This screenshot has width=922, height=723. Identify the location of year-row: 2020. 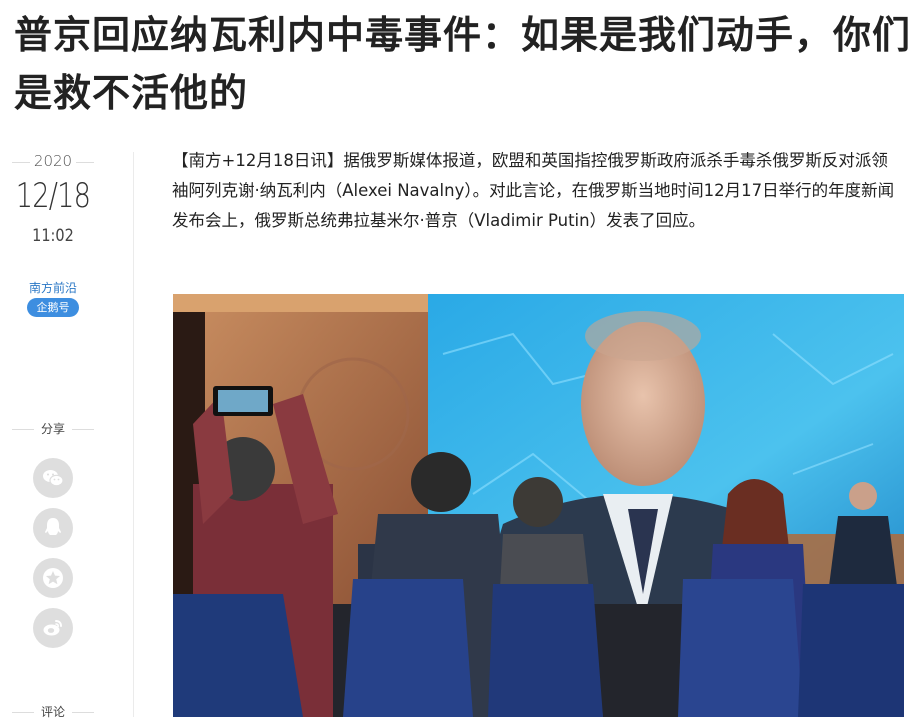
(53, 162).